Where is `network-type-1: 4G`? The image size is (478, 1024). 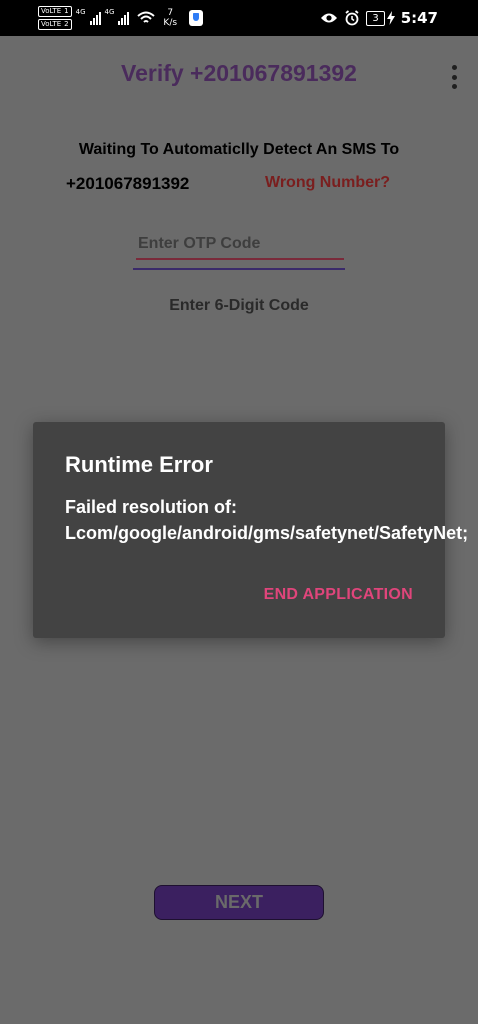
network-type-1: 4G is located at coordinates (80, 12).